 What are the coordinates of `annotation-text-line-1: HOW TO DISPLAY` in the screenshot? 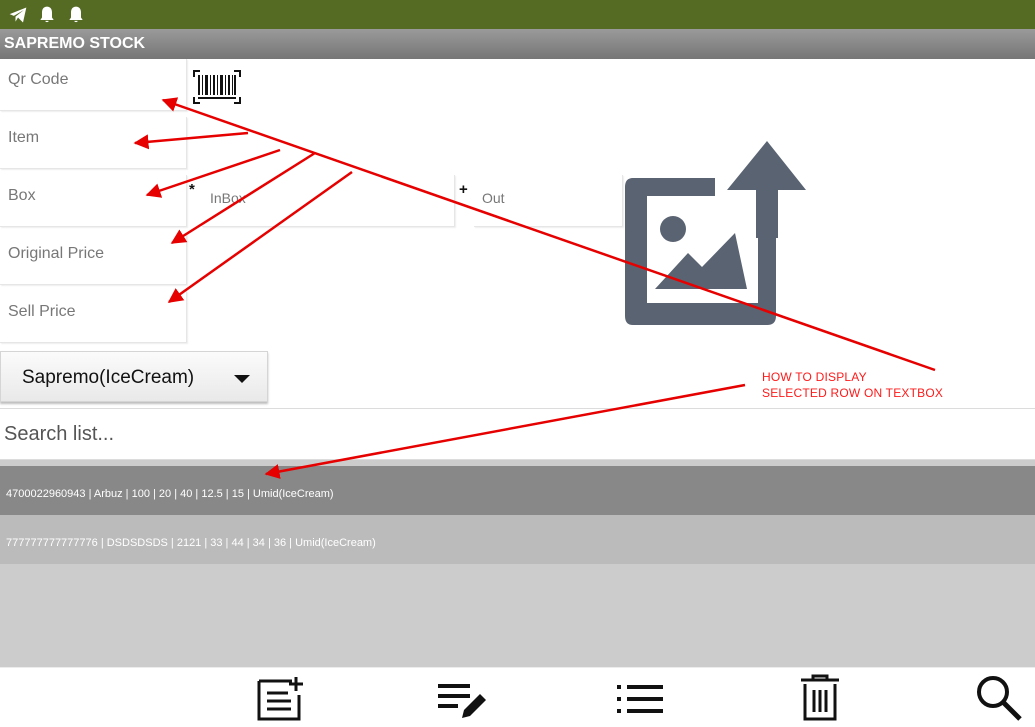 It's located at (814, 377).